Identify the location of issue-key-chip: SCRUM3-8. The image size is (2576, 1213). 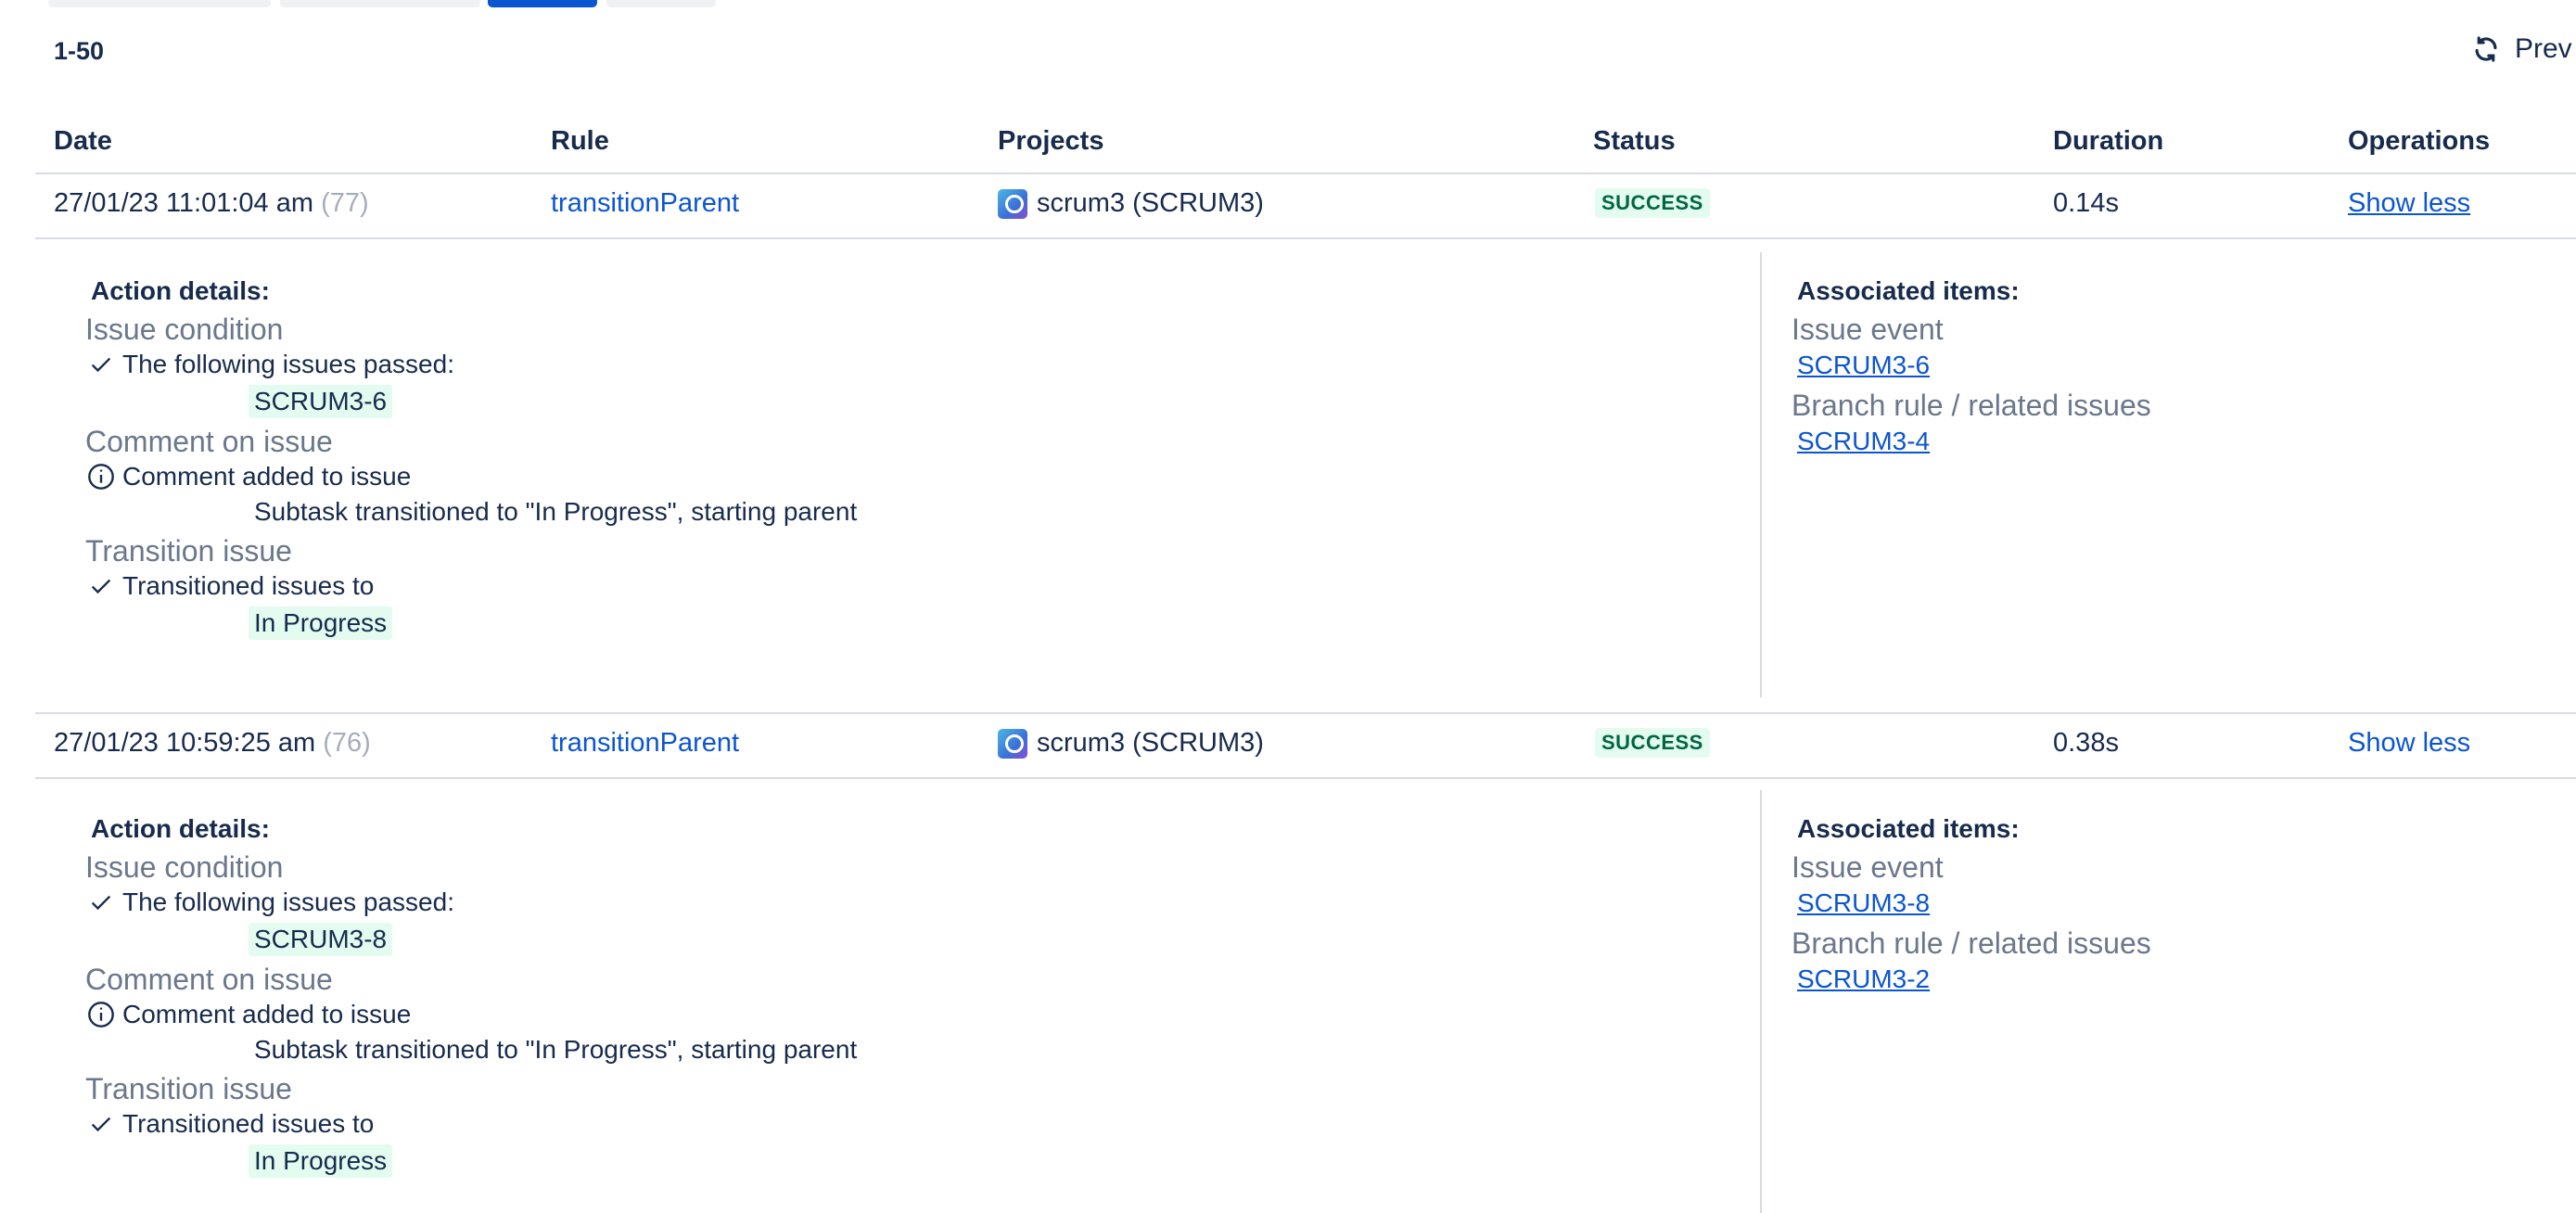
(321, 940).